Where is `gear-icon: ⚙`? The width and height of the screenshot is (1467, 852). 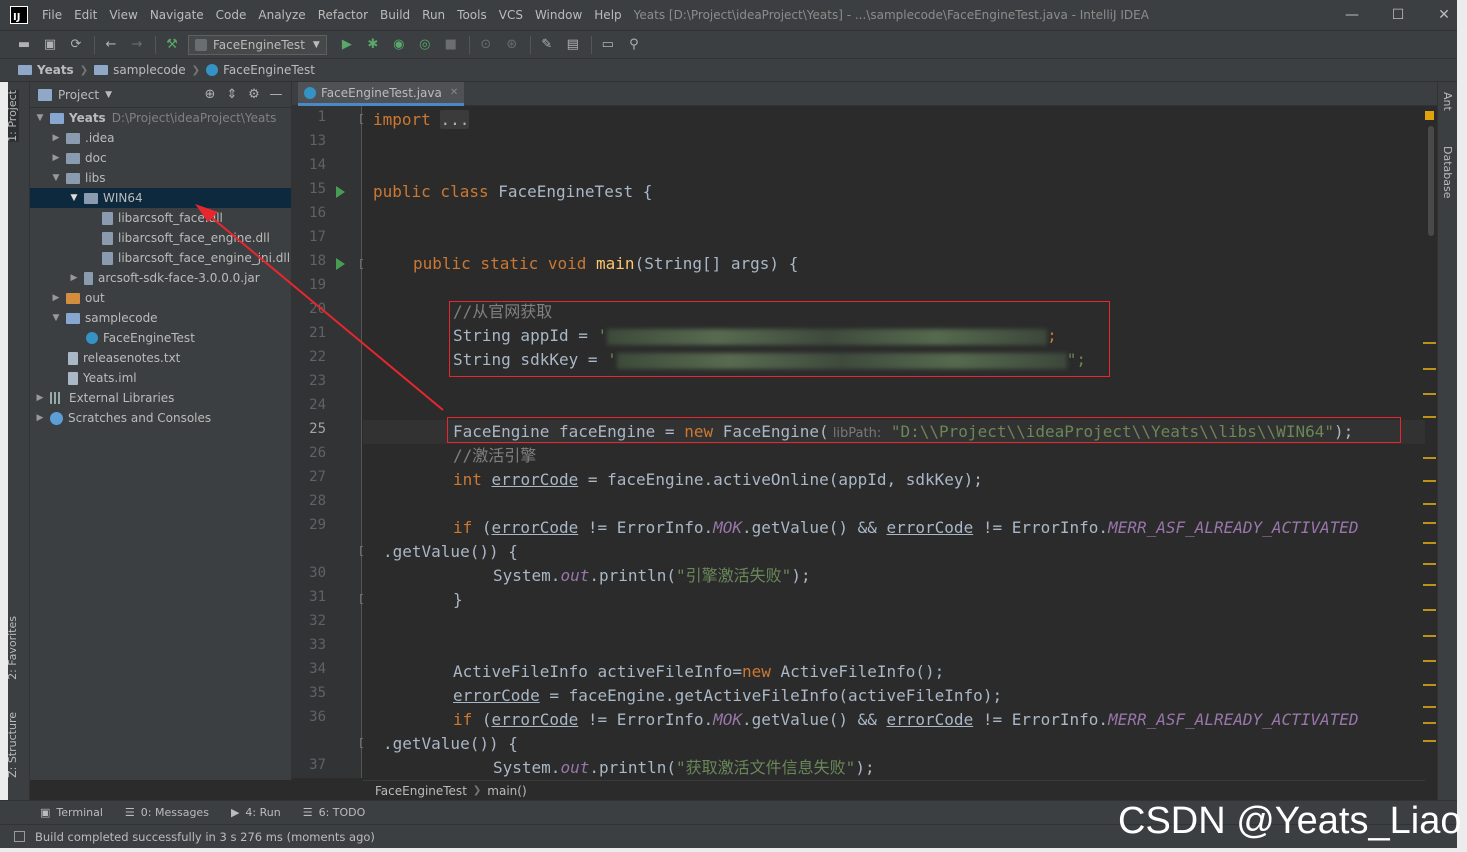
gear-icon: ⚙ is located at coordinates (254, 95).